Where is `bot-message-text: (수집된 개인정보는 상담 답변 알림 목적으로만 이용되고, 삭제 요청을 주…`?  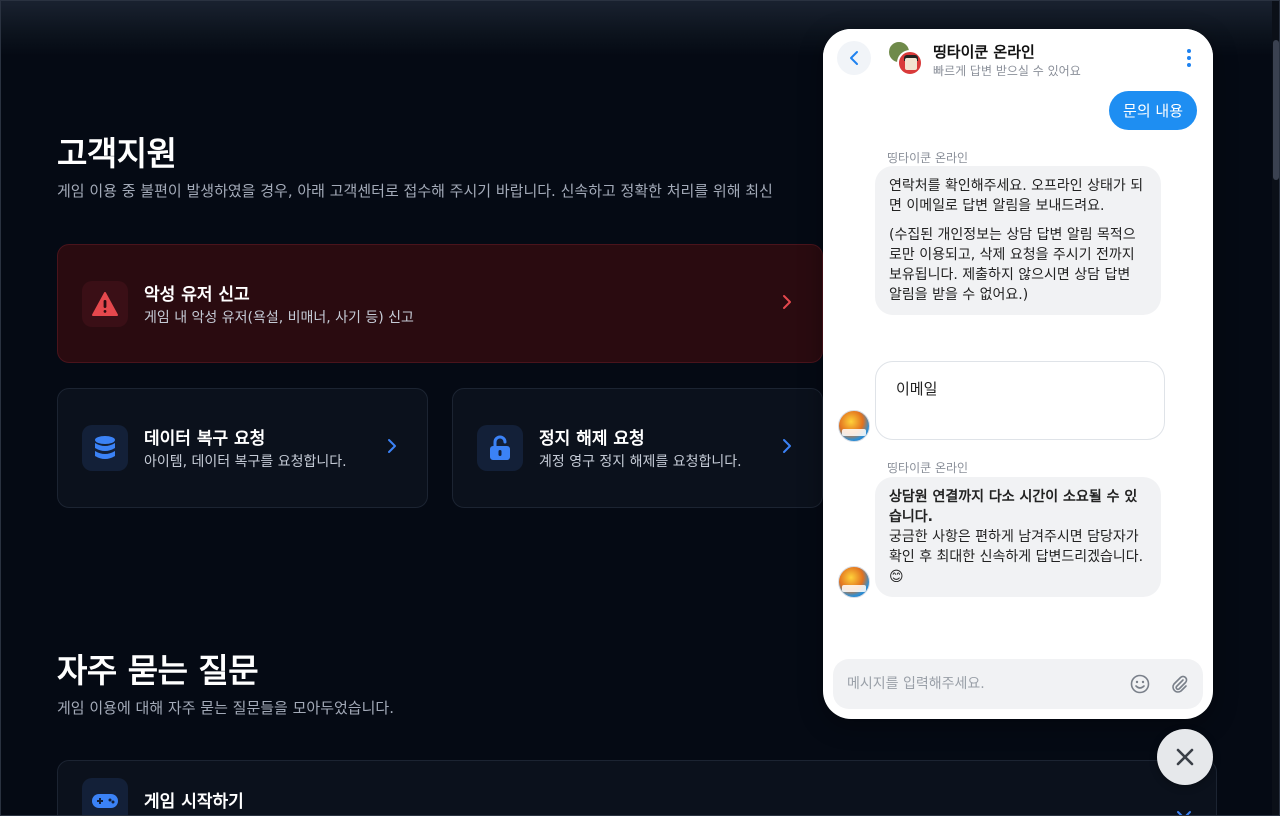 bot-message-text: (수집된 개인정보는 상담 답변 알림 목적으로만 이용되고, 삭제 요청을 주… is located at coordinates (1012, 265).